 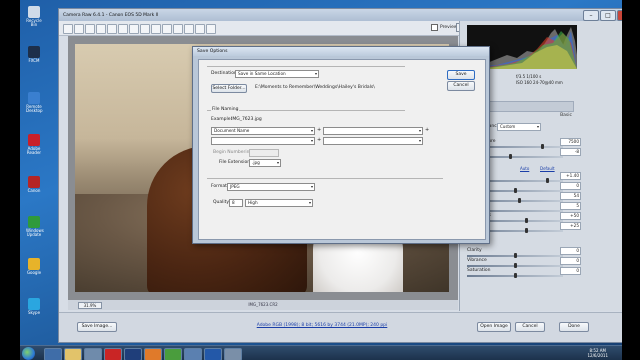 What do you see at coordinates (134, 29) in the screenshot?
I see `straighten-tool-icon` at bounding box center [134, 29].